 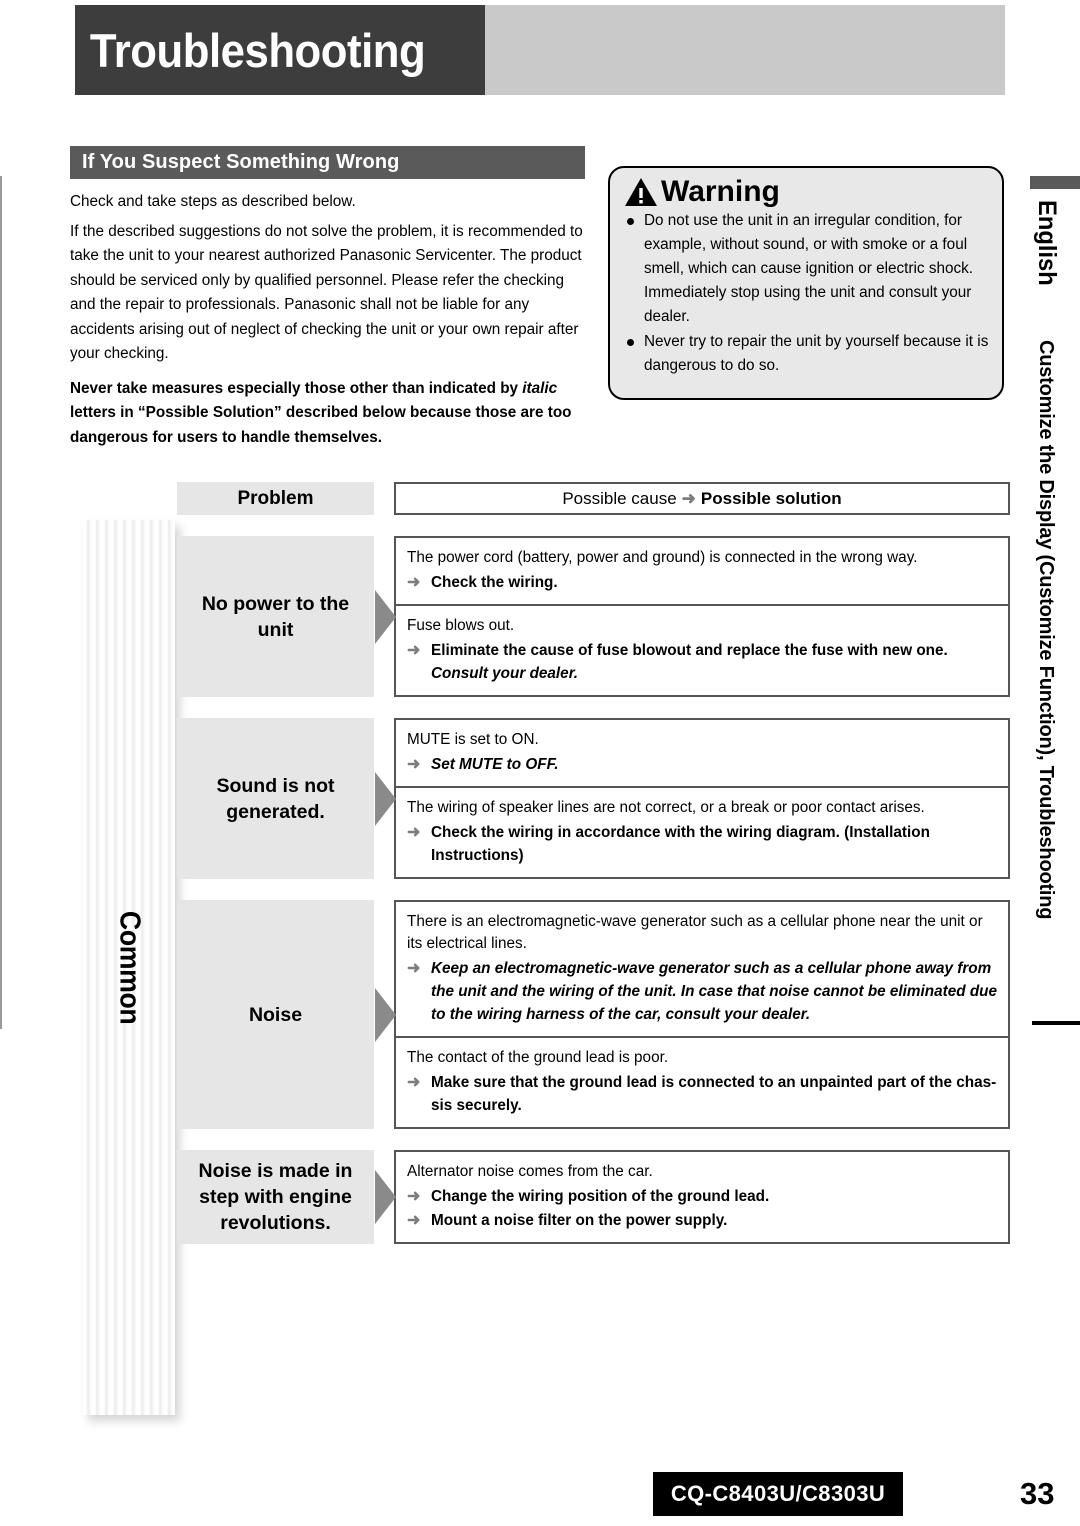 What do you see at coordinates (1, 602) in the screenshot?
I see `sidebar-divider-line` at bounding box center [1, 602].